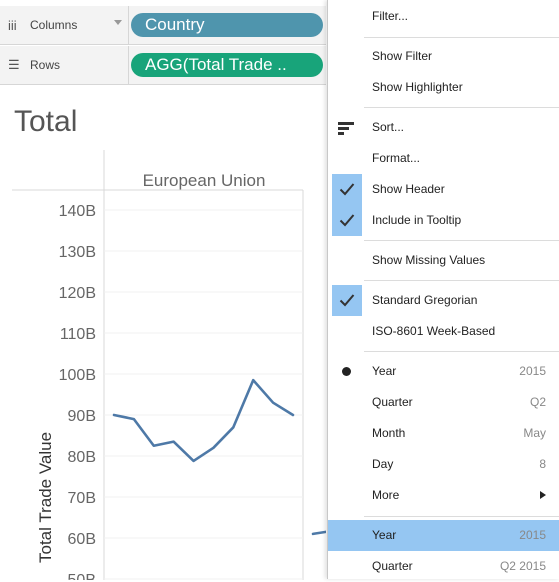  Describe the element at coordinates (425, 300) in the screenshot. I see `menu-item-label: Standard Gregorian` at that location.